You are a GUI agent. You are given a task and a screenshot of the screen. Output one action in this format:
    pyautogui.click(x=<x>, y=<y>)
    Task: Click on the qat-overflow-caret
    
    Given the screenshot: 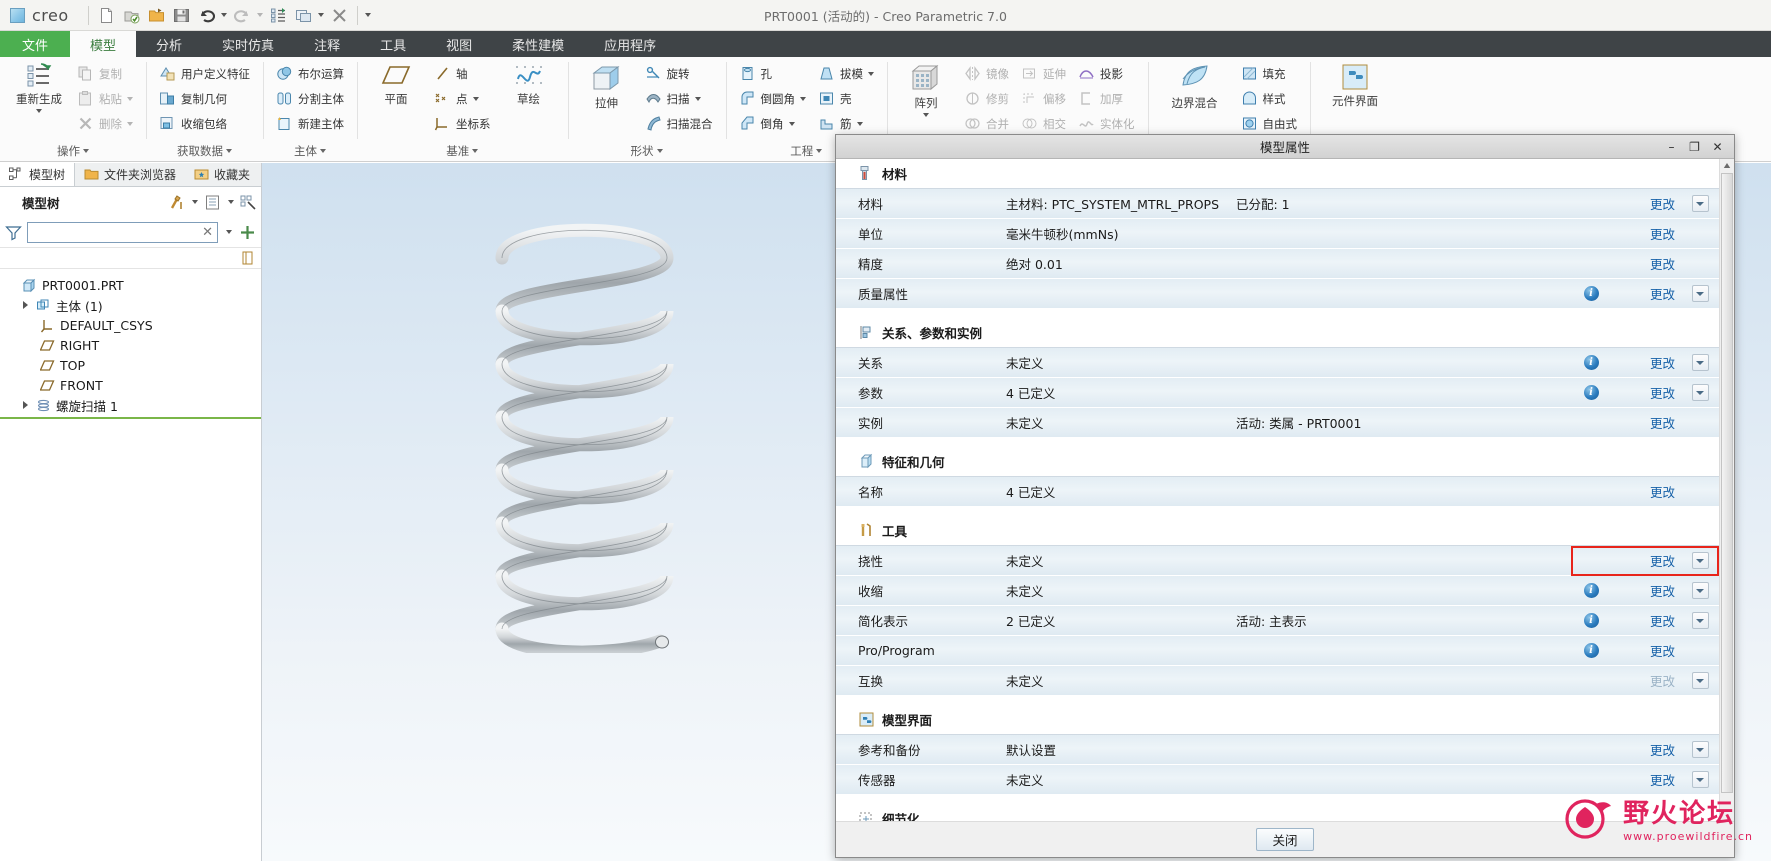 What is the action you would take?
    pyautogui.click(x=368, y=15)
    